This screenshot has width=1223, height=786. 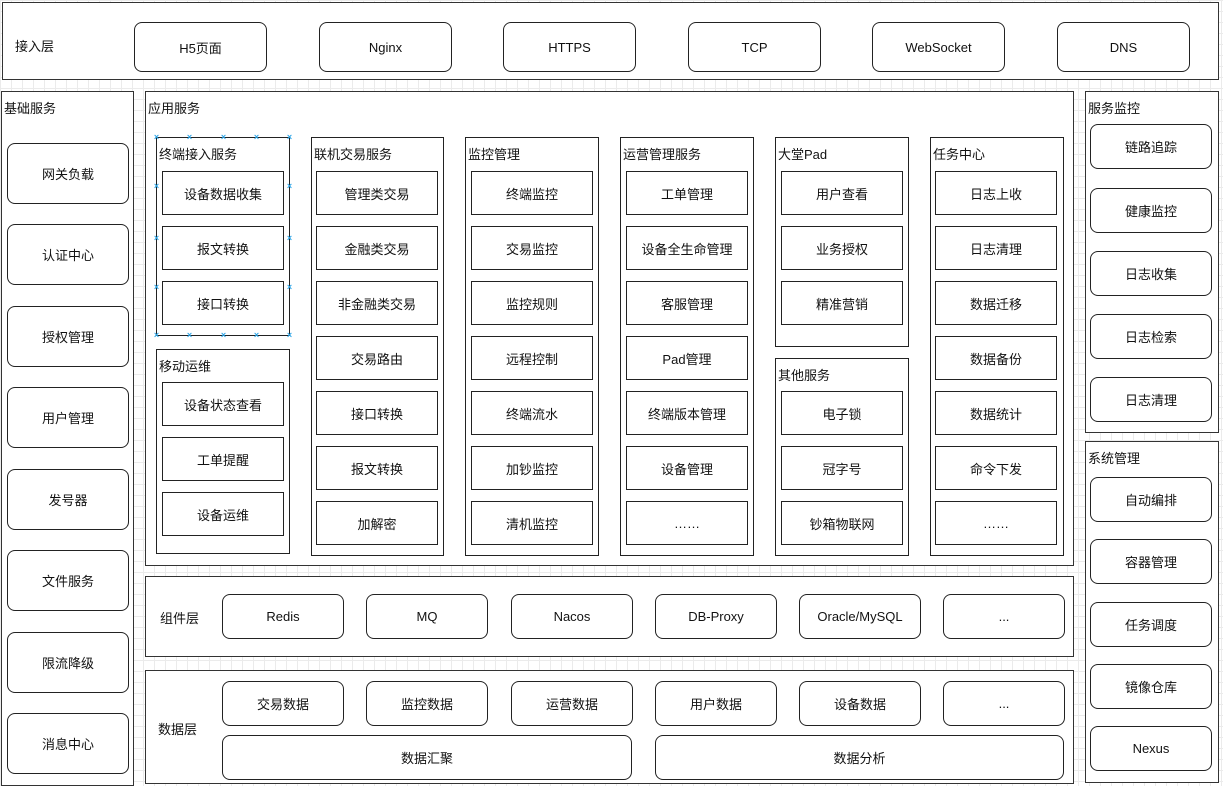 I want to click on item-mgmt-transaction: 管理类交易, so click(x=377, y=193).